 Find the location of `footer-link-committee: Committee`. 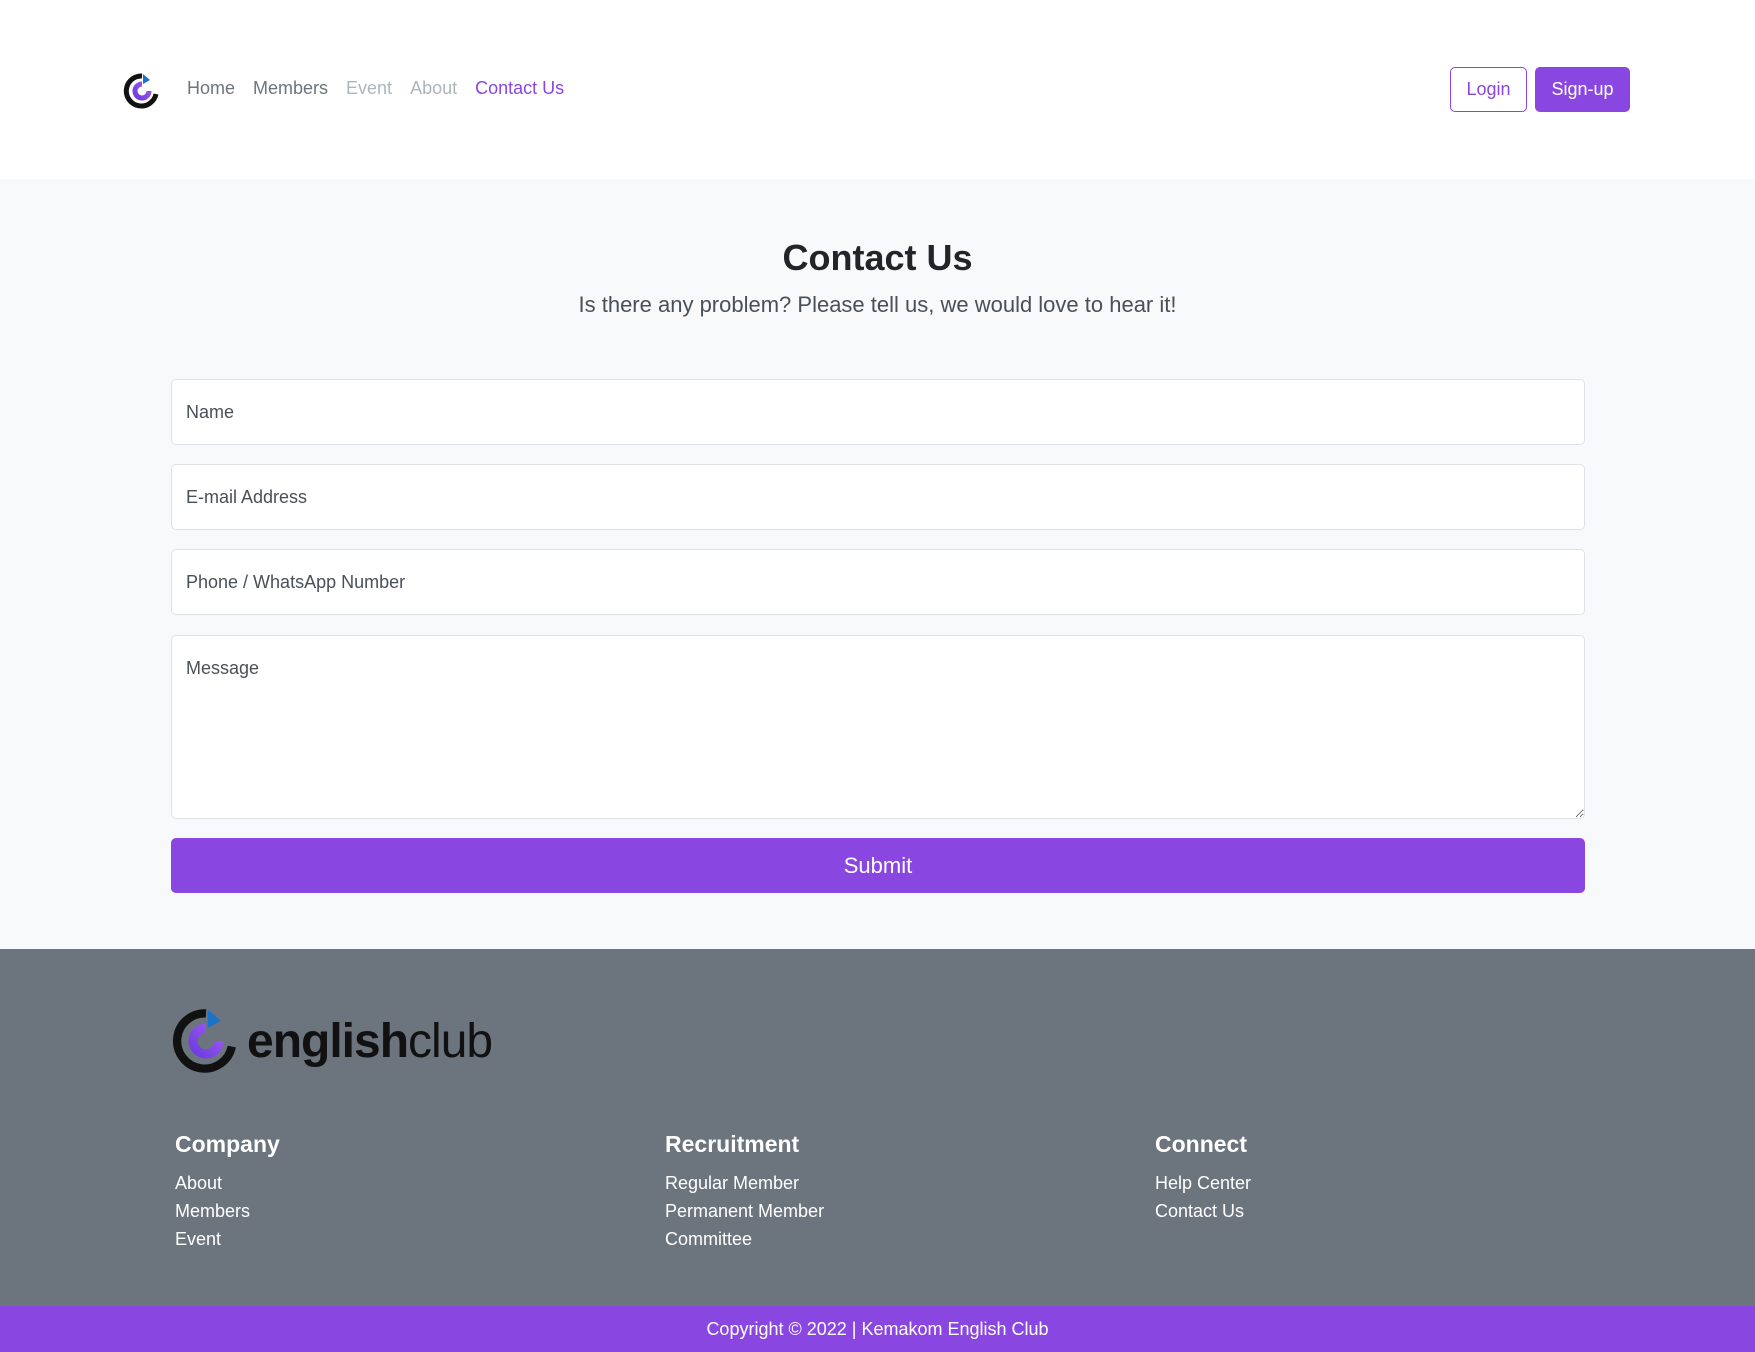

footer-link-committee: Committee is located at coordinates (744, 1239).